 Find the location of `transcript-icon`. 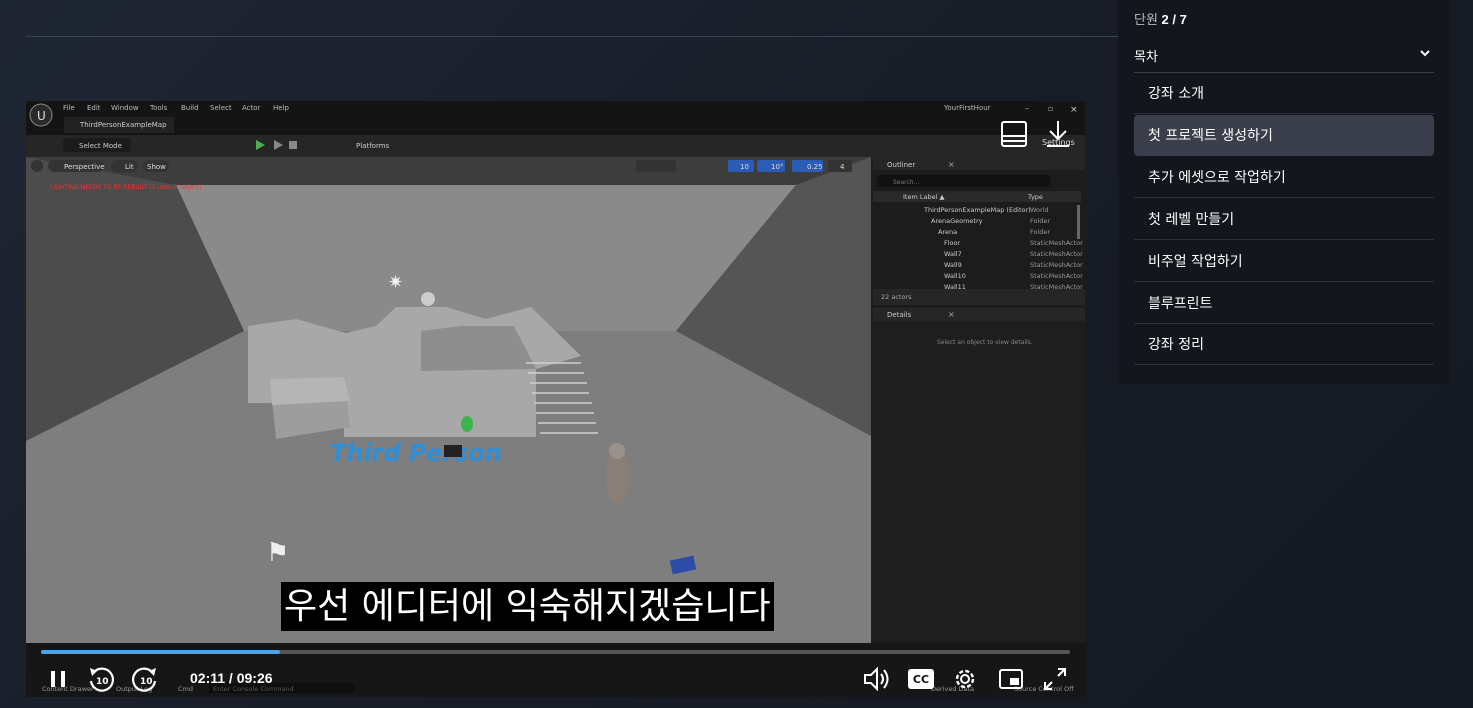

transcript-icon is located at coordinates (1014, 134).